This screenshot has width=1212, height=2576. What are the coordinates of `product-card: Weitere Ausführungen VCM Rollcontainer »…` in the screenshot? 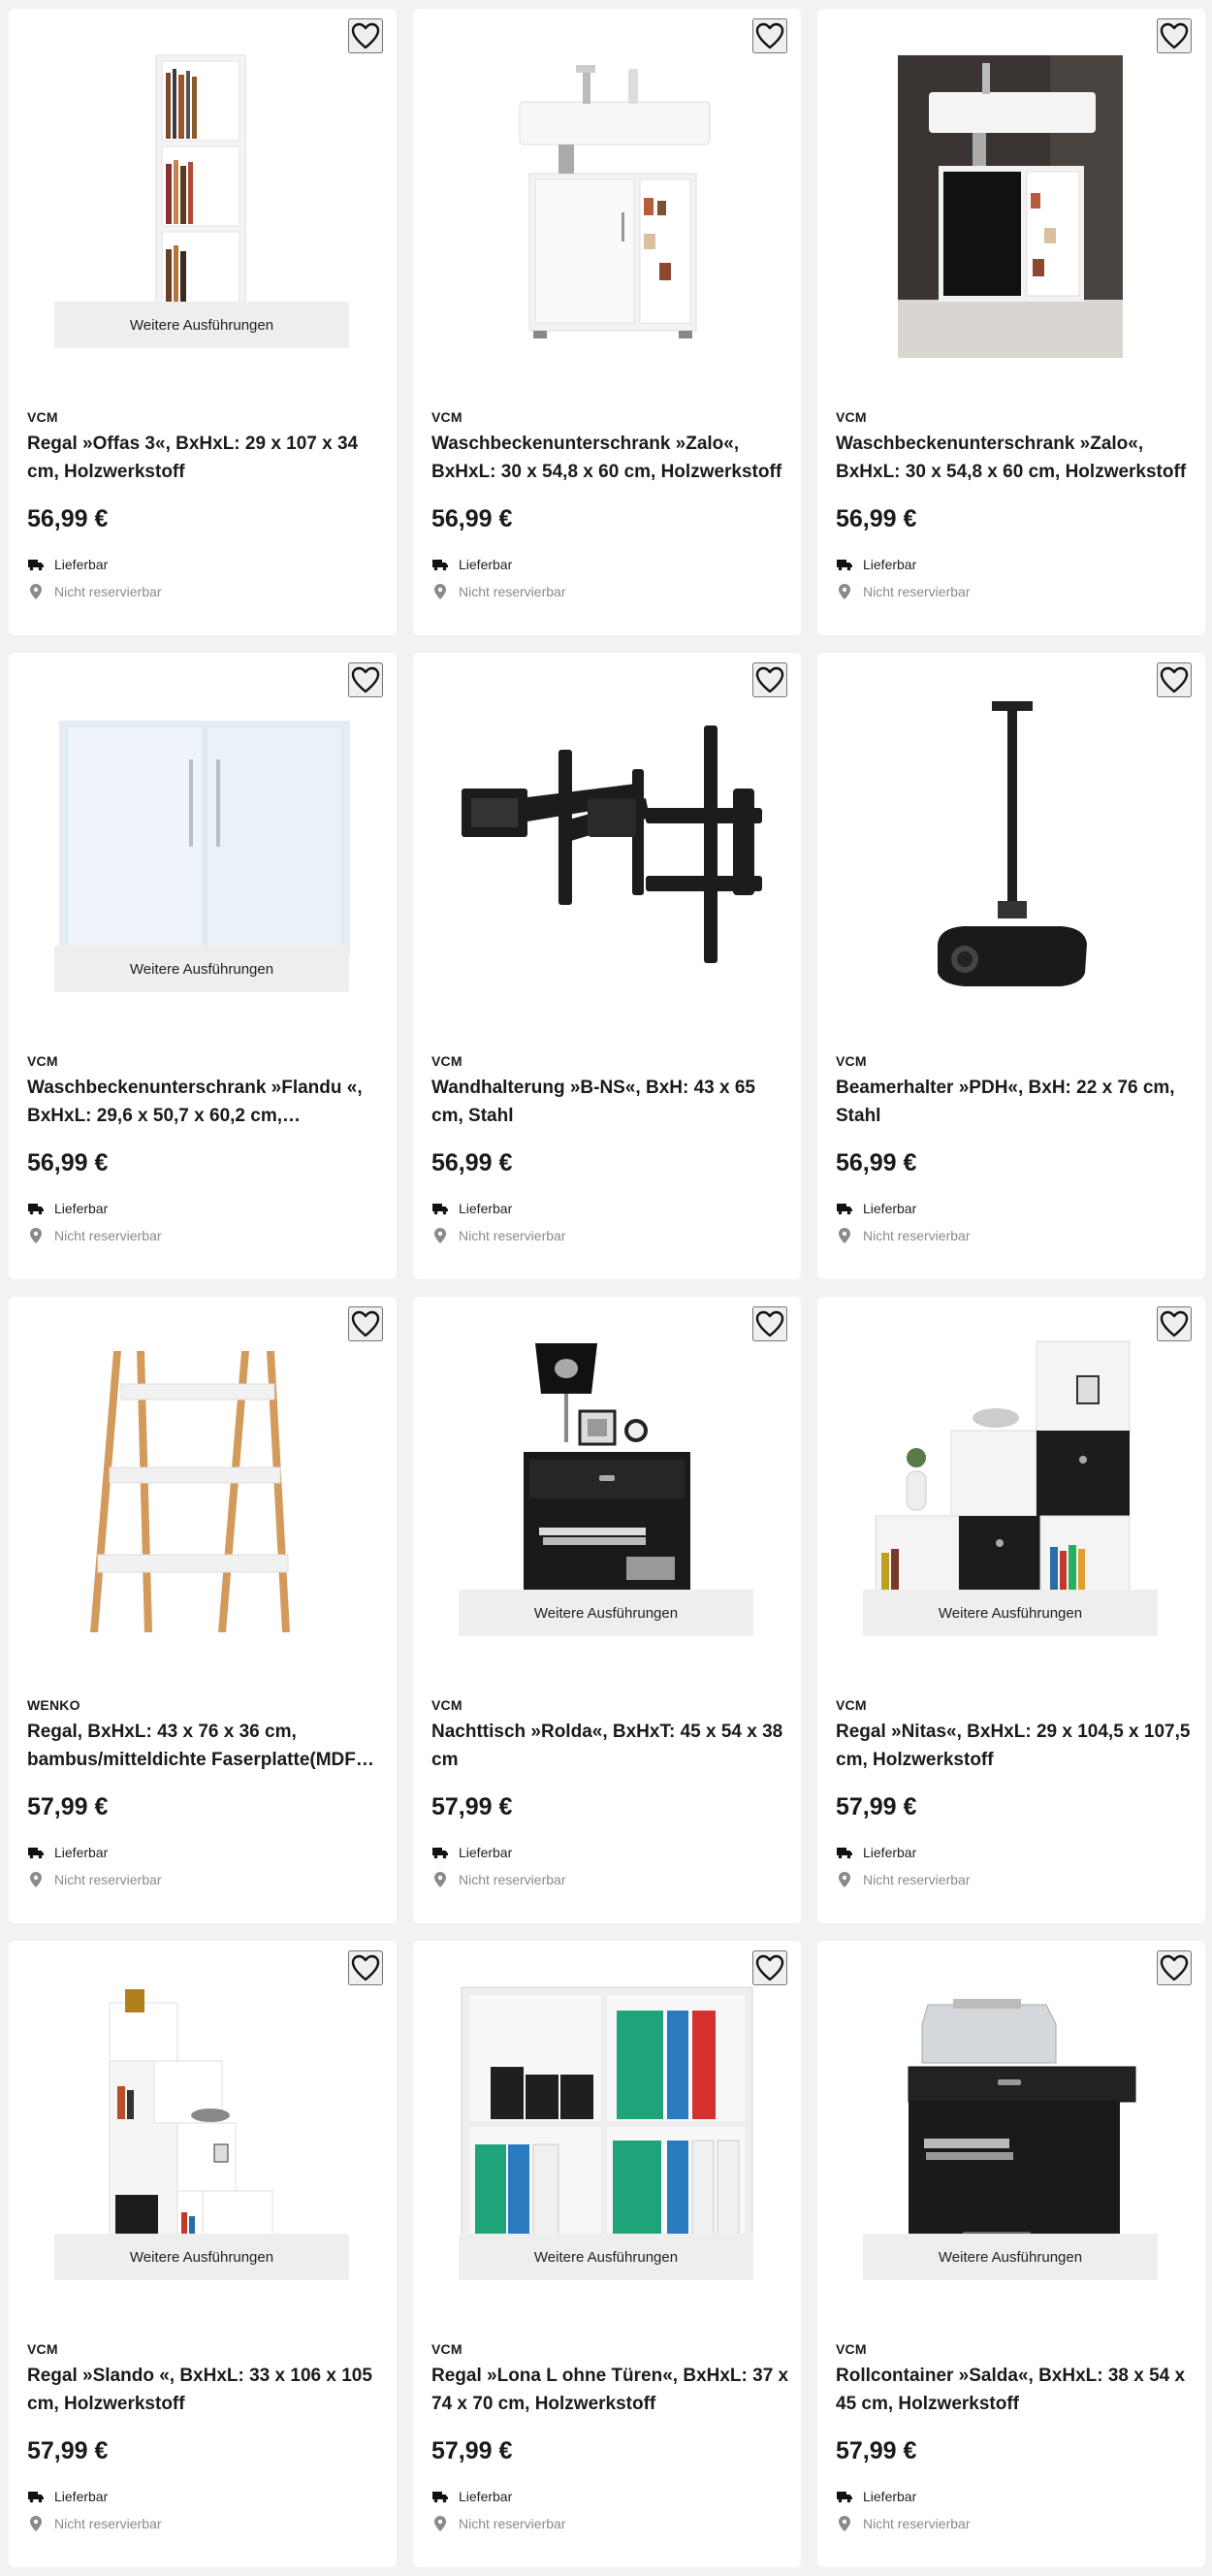 It's located at (1011, 2254).